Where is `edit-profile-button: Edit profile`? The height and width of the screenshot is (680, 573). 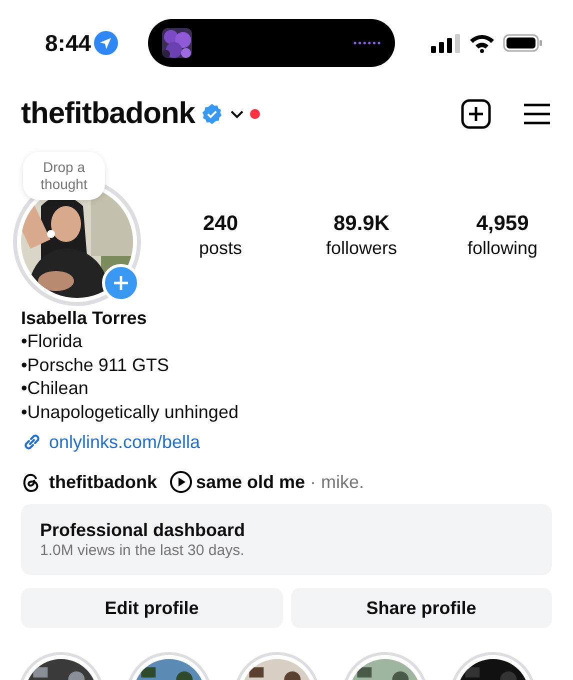 edit-profile-button: Edit profile is located at coordinates (151, 608).